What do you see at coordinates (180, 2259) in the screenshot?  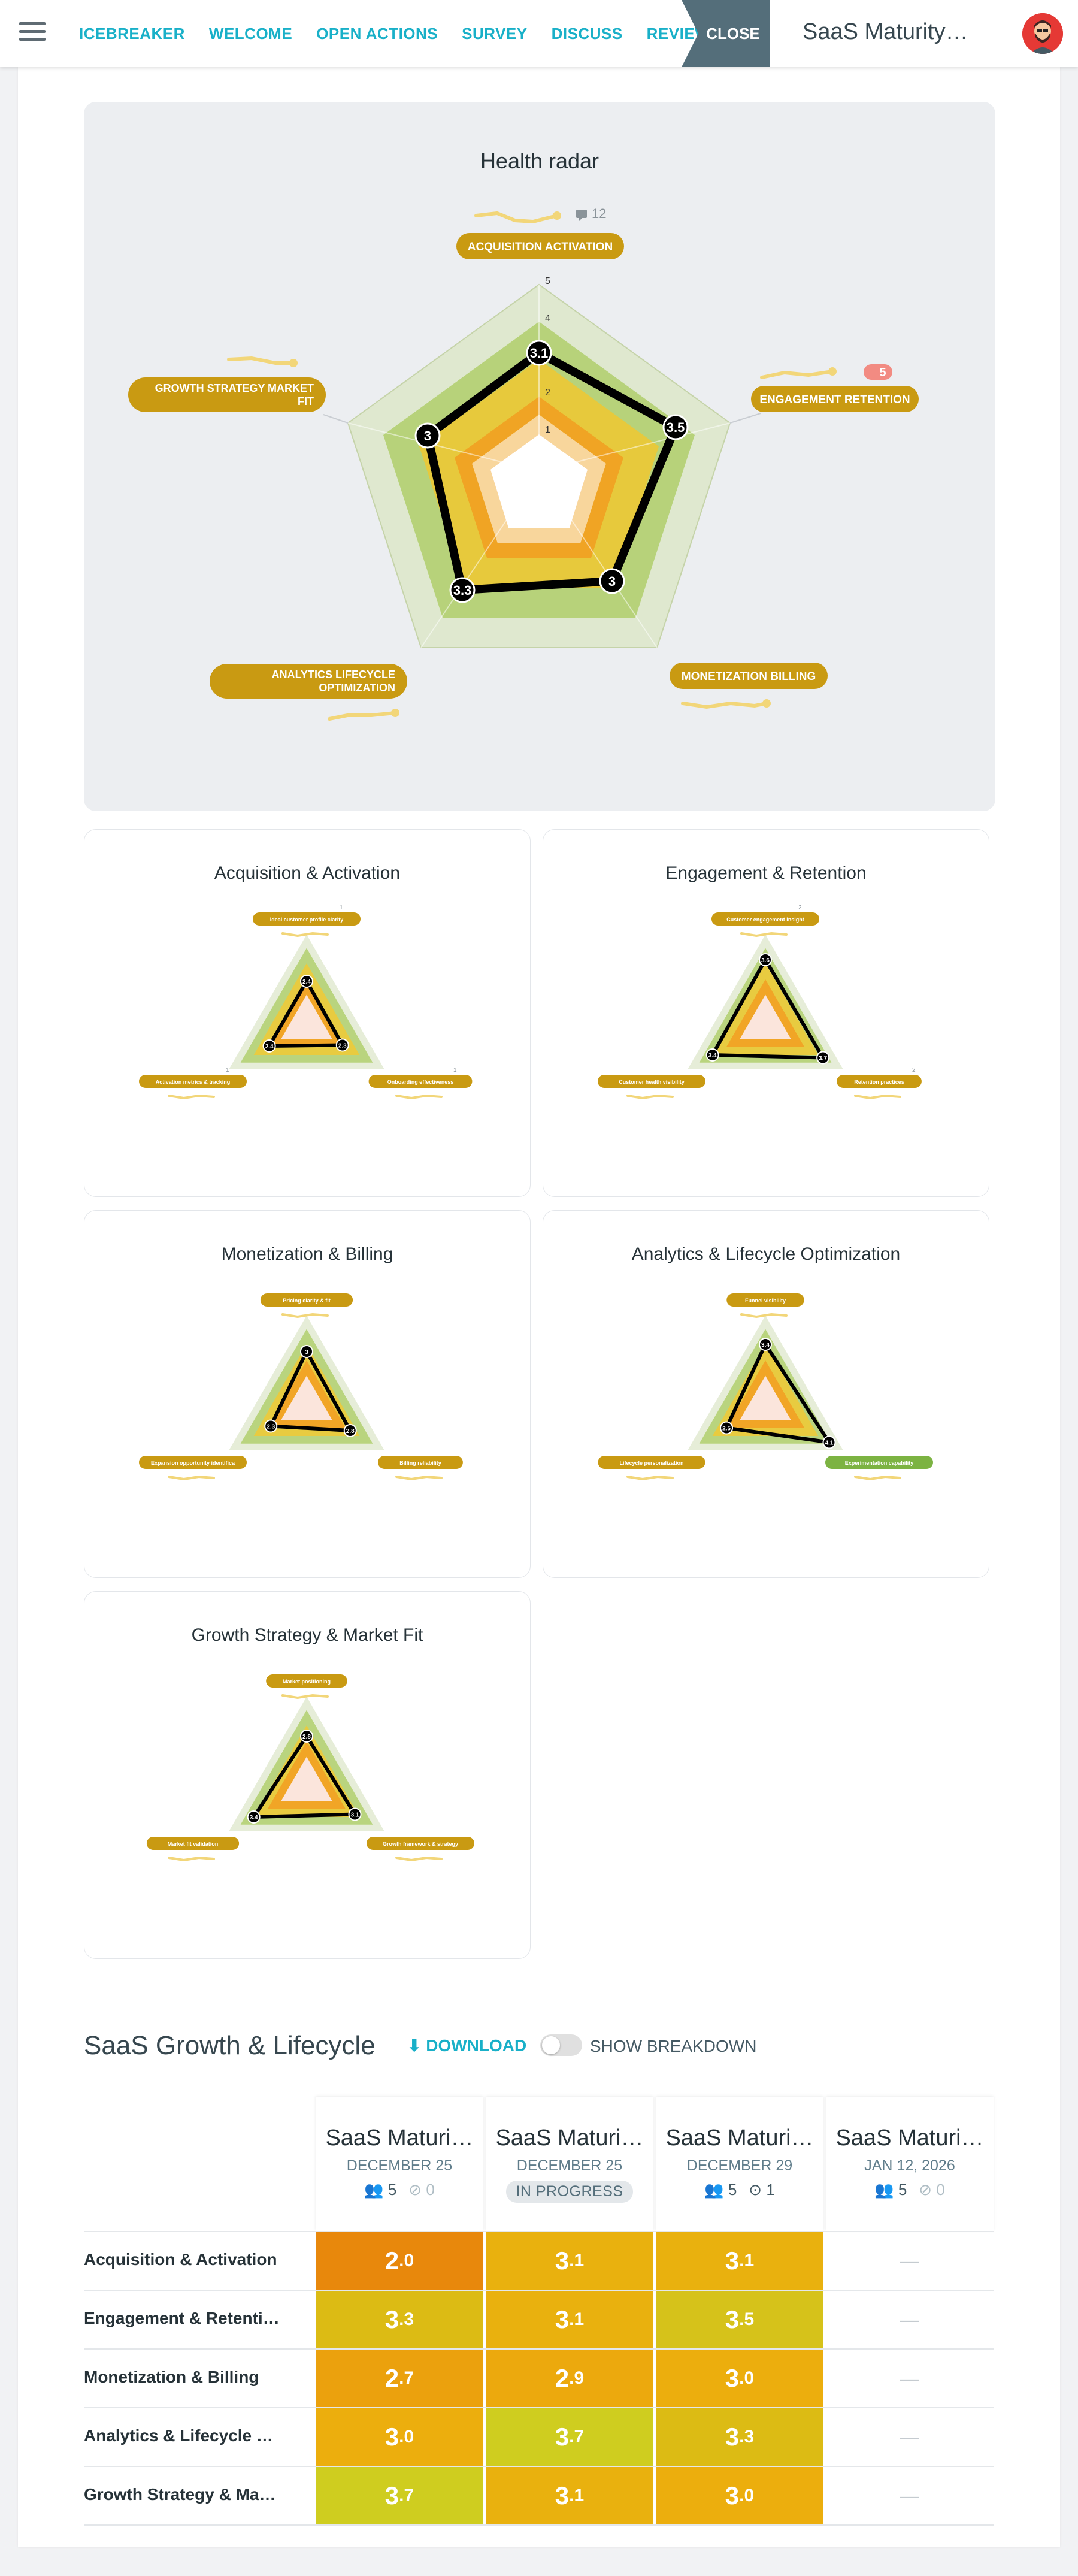 I see `row-label: Acquisition & Activation` at bounding box center [180, 2259].